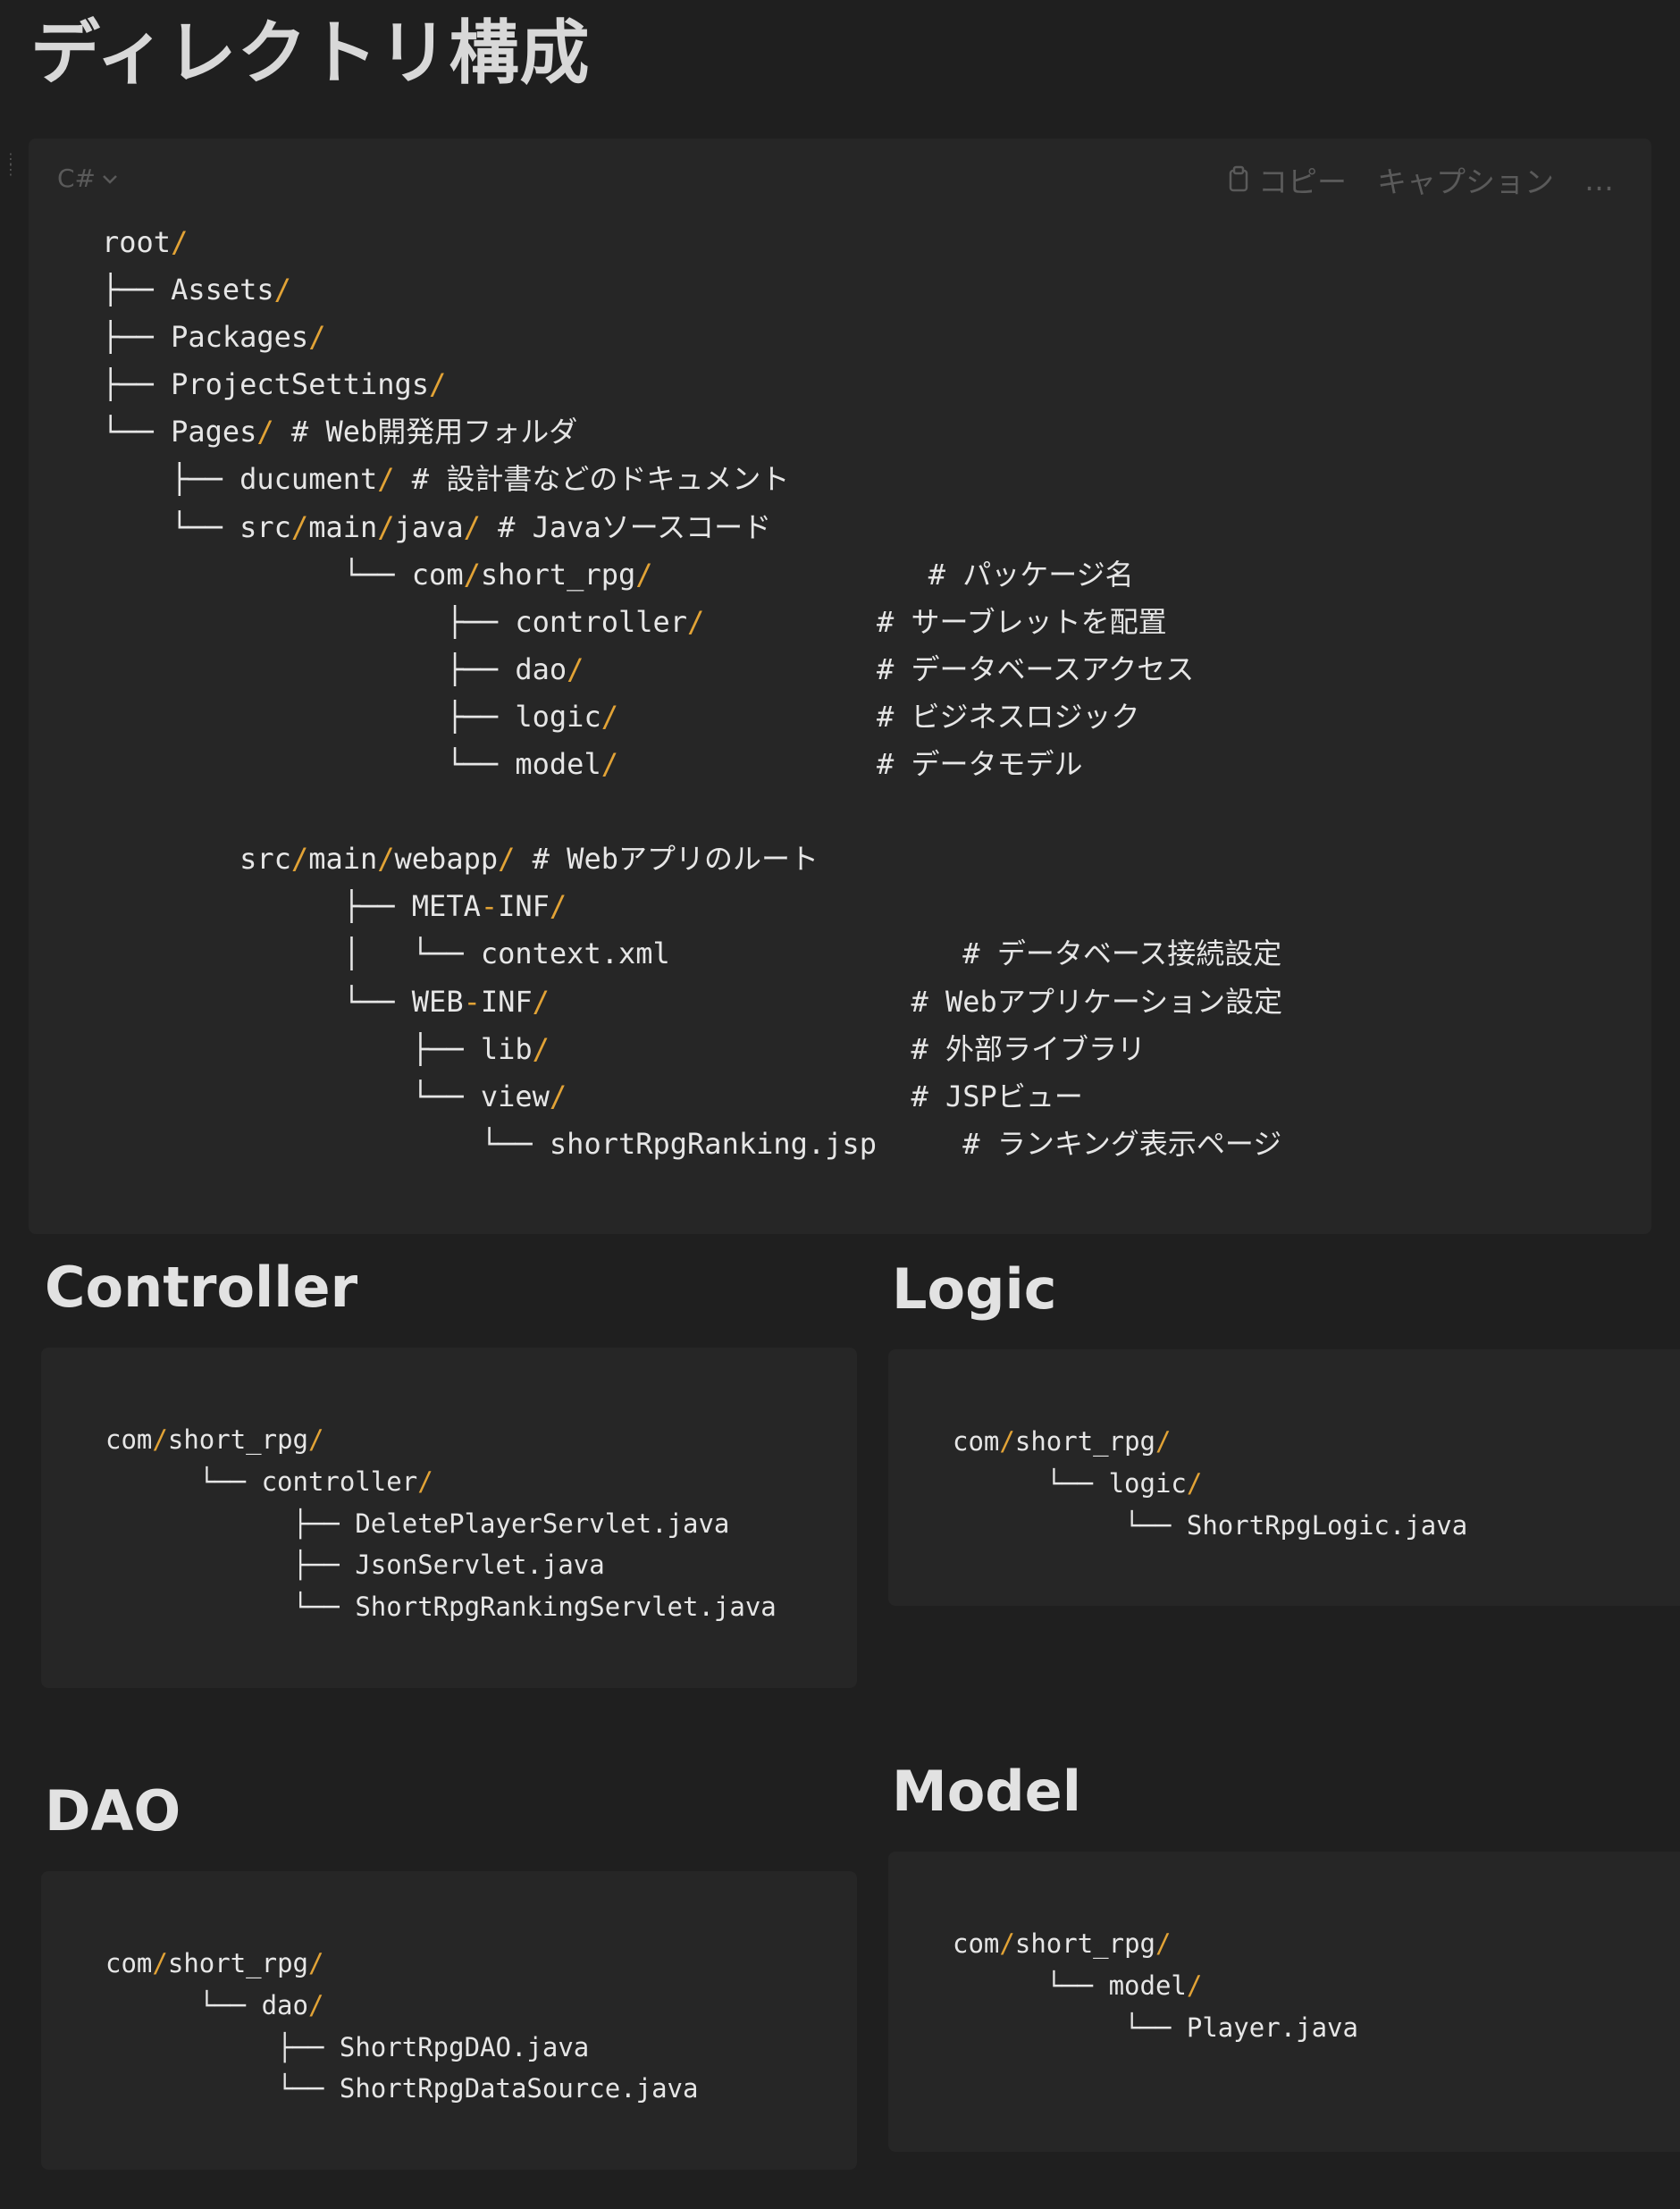  Describe the element at coordinates (692, 906) in the screenshot. I see `code-line: ├── META-INF/` at that location.